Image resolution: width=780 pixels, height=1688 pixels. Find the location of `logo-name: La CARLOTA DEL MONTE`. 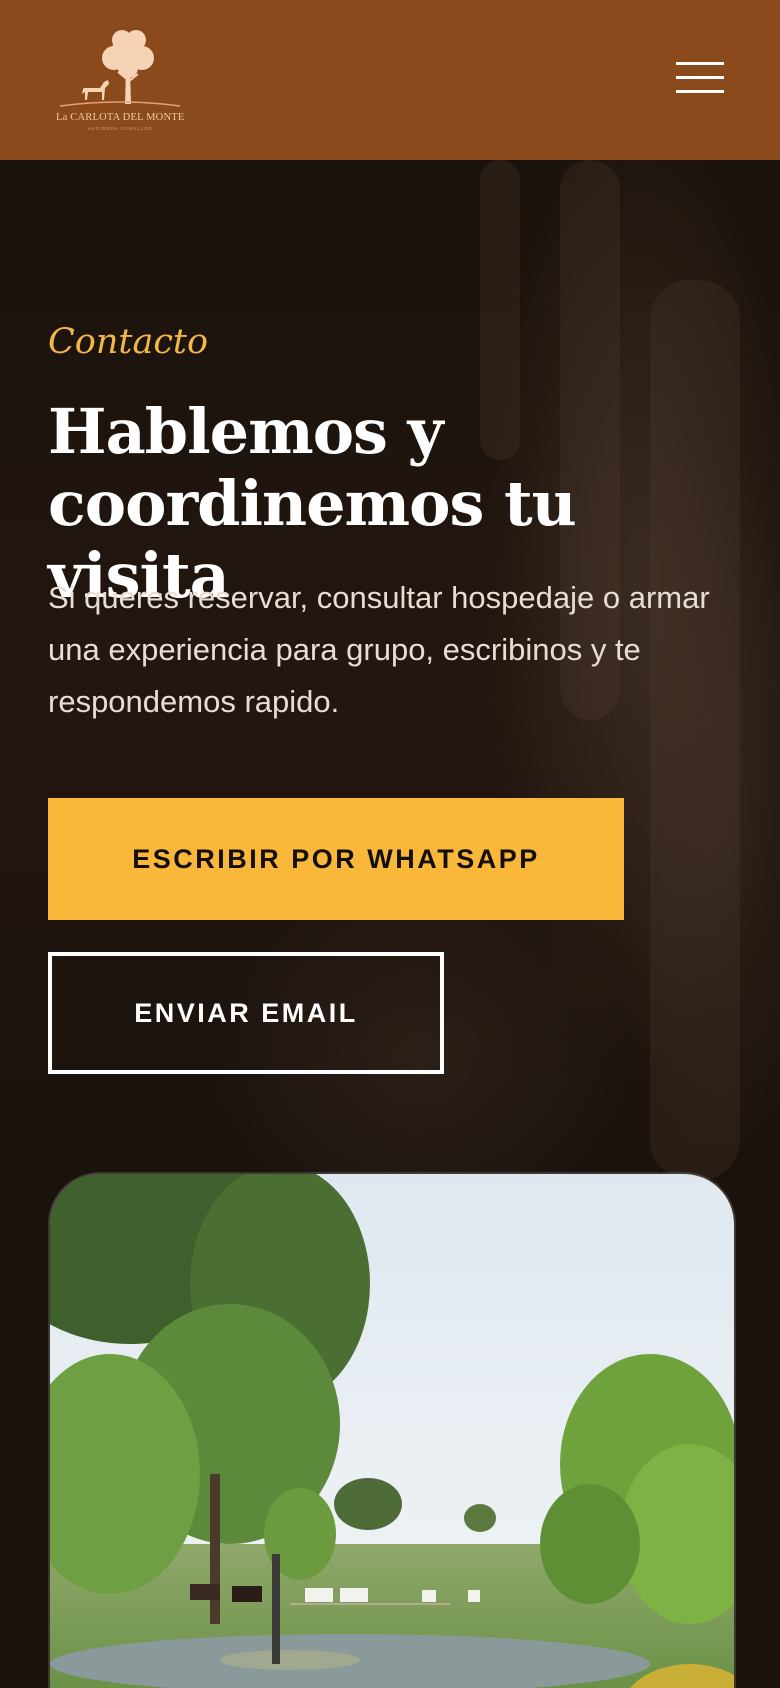

logo-name: La CARLOTA DEL MONTE is located at coordinates (120, 117).